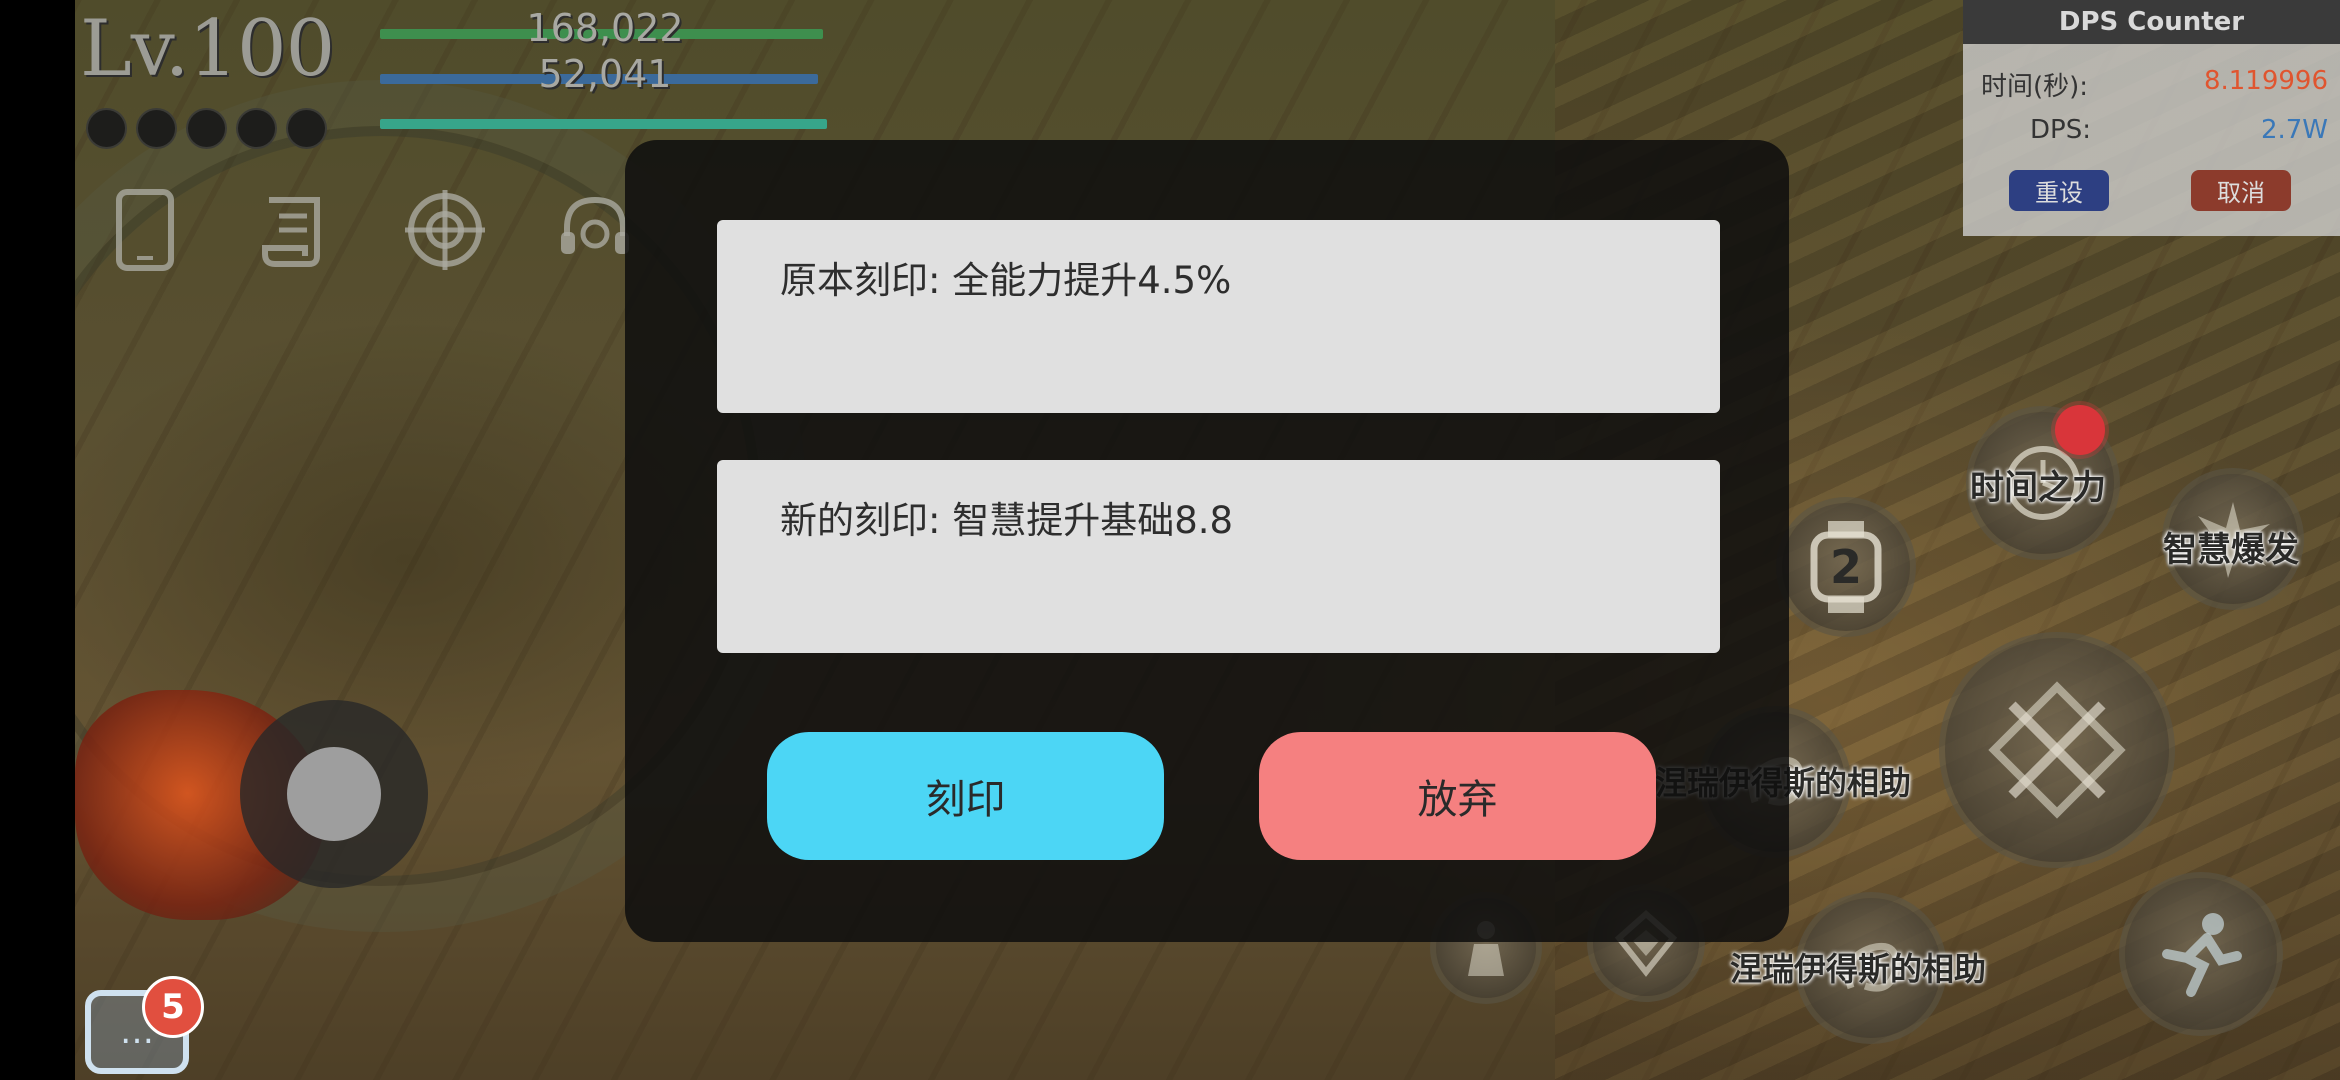 The height and width of the screenshot is (1080, 2340). What do you see at coordinates (1007, 520) in the screenshot?
I see `new-inscription-text: 新的刻印: 智慧提升基础8.8` at bounding box center [1007, 520].